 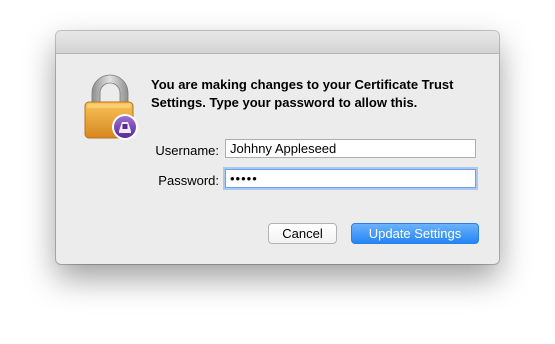 What do you see at coordinates (415, 233) in the screenshot?
I see `update-settings-button: Update Settings` at bounding box center [415, 233].